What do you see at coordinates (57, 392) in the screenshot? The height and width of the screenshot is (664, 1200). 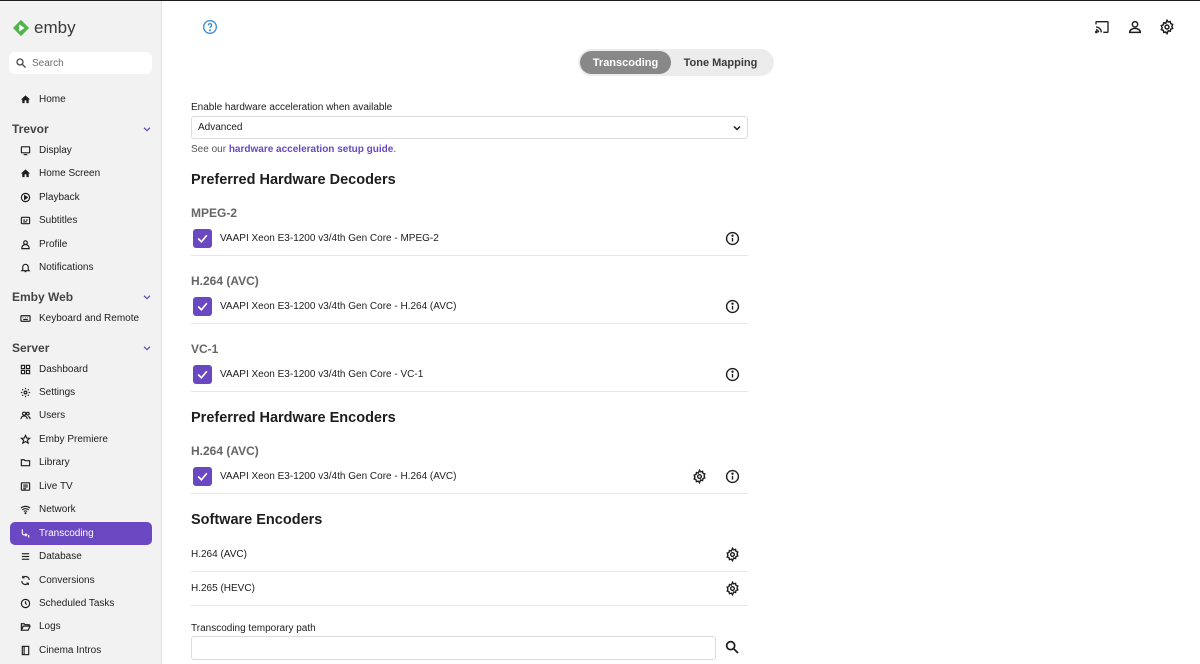 I see `sidebar-item-label: Settings` at bounding box center [57, 392].